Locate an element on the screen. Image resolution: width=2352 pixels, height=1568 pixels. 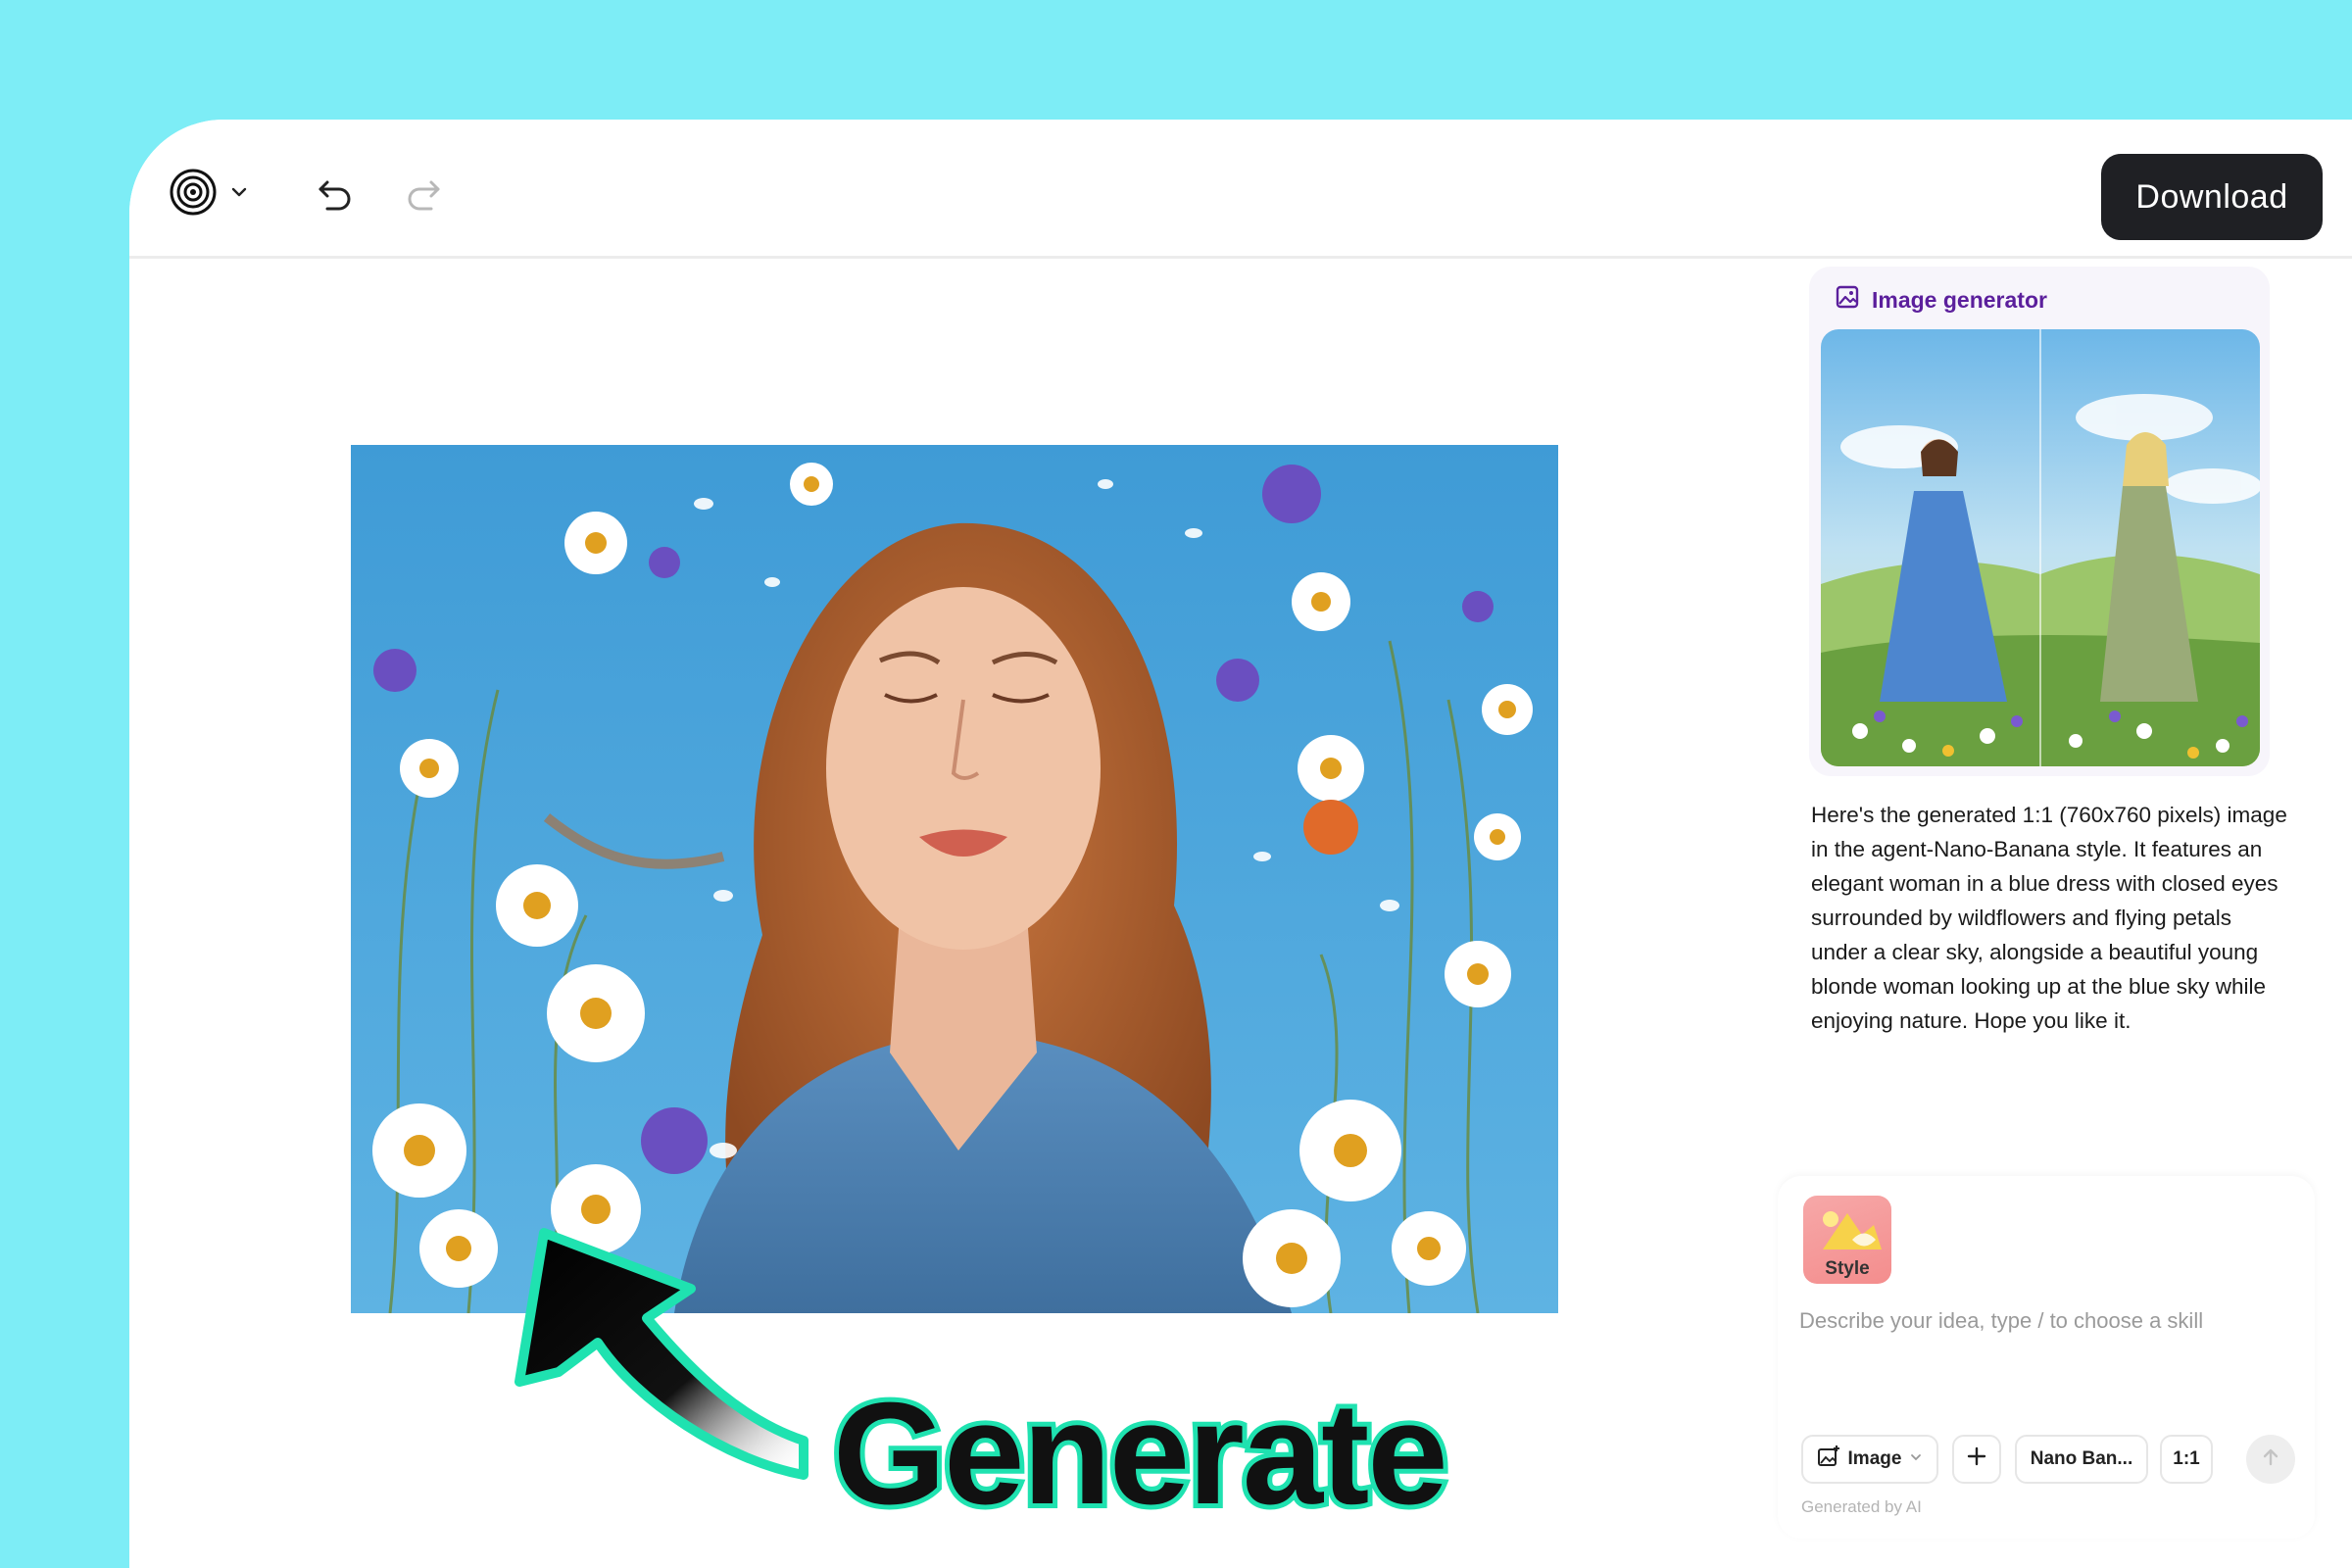
image-mode-dropdown: Image is located at coordinates (1869, 1459).